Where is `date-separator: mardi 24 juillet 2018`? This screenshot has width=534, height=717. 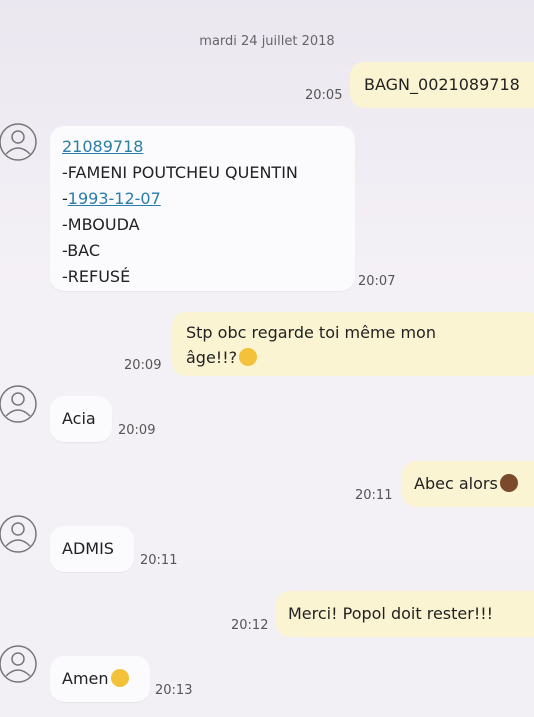
date-separator: mardi 24 juillet 2018 is located at coordinates (267, 41).